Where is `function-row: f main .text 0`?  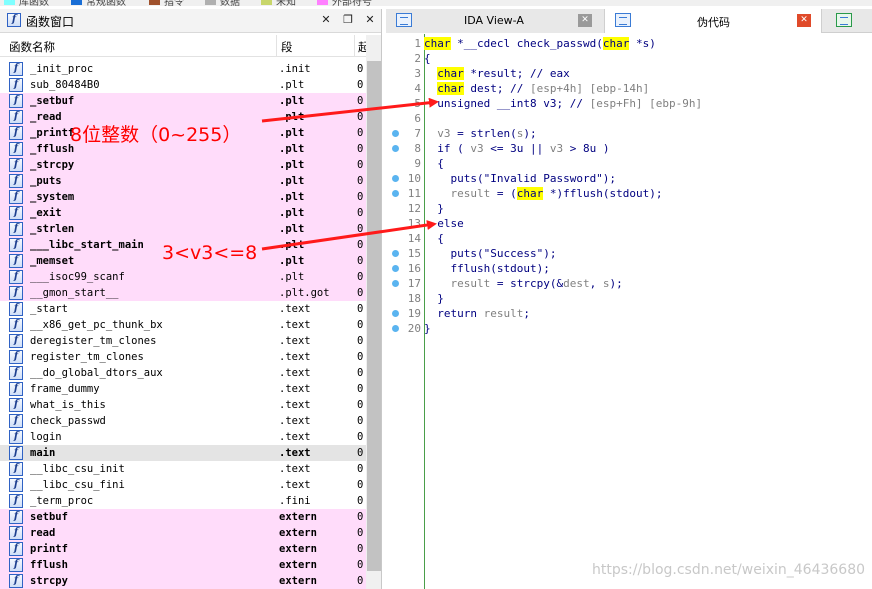
function-row: f main .text 0 is located at coordinates (183, 453).